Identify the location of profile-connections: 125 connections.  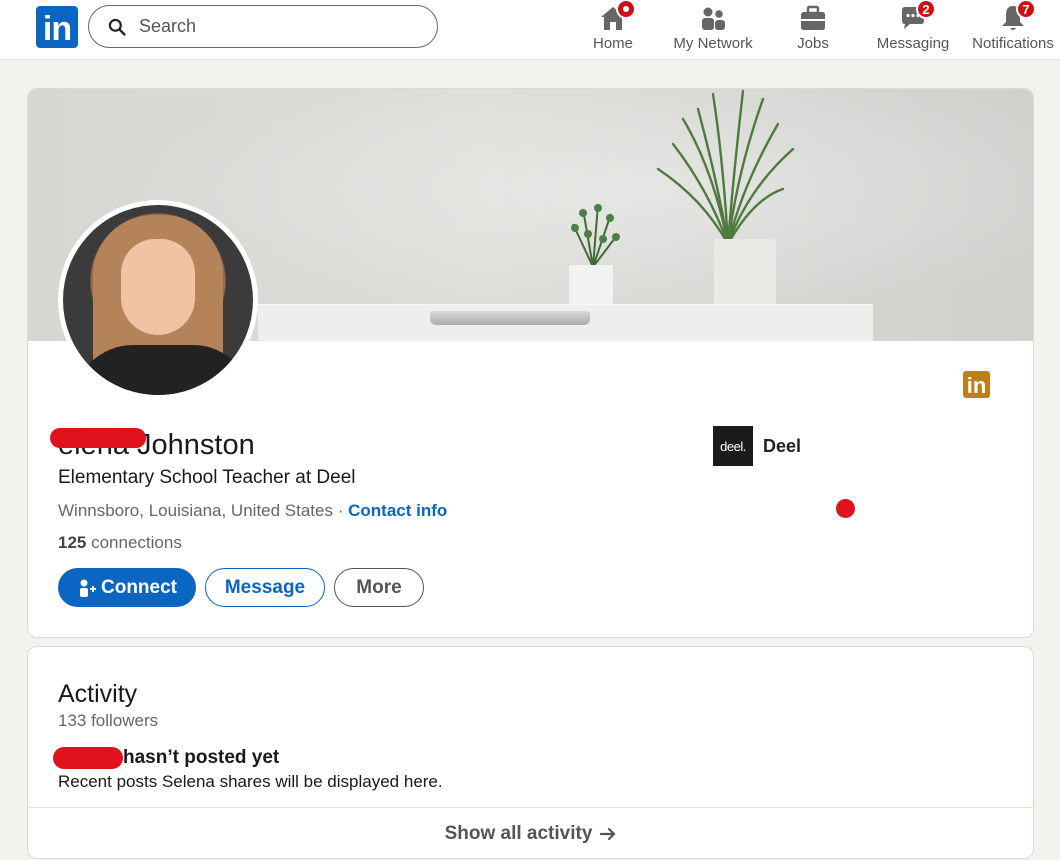
(120, 543).